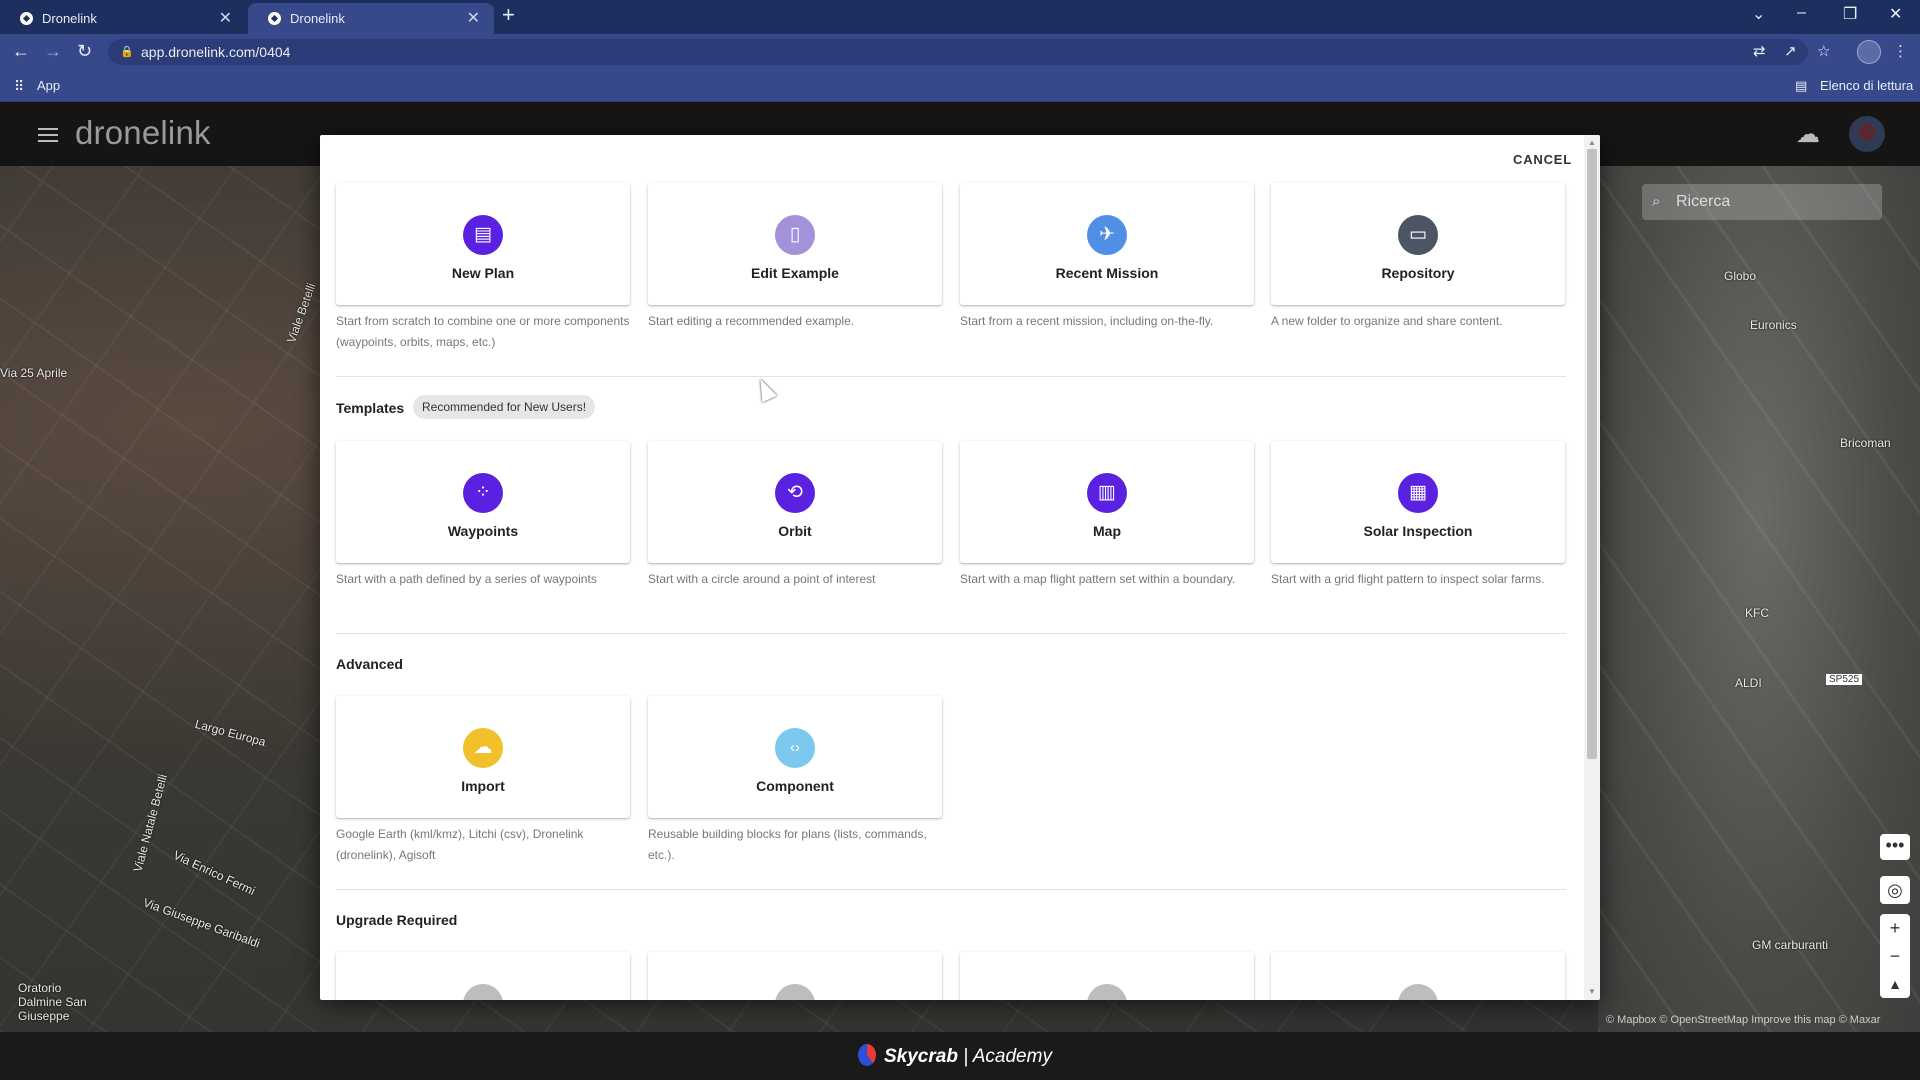  Describe the element at coordinates (1107, 502) in the screenshot. I see `map-card: ▥ Map` at that location.